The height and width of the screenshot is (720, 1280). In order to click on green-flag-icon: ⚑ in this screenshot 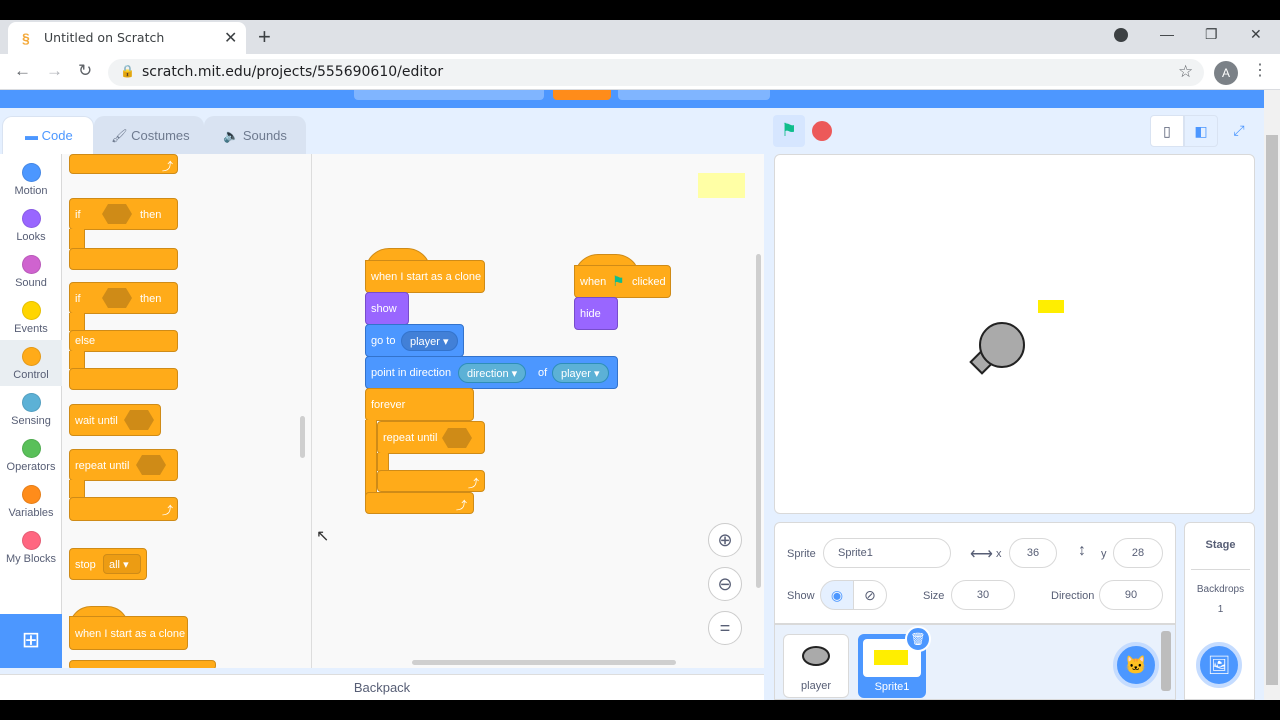, I will do `click(789, 130)`.